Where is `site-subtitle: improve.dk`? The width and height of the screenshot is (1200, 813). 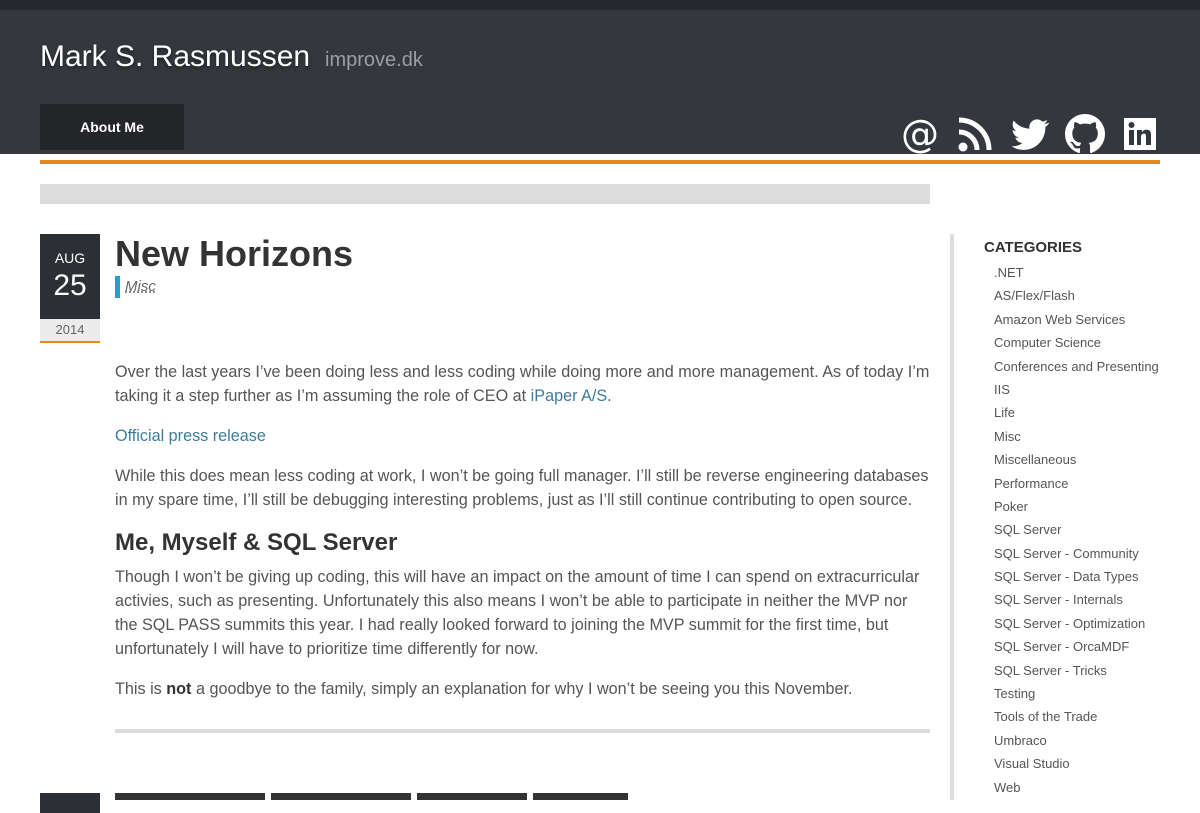 site-subtitle: improve.dk is located at coordinates (374, 60).